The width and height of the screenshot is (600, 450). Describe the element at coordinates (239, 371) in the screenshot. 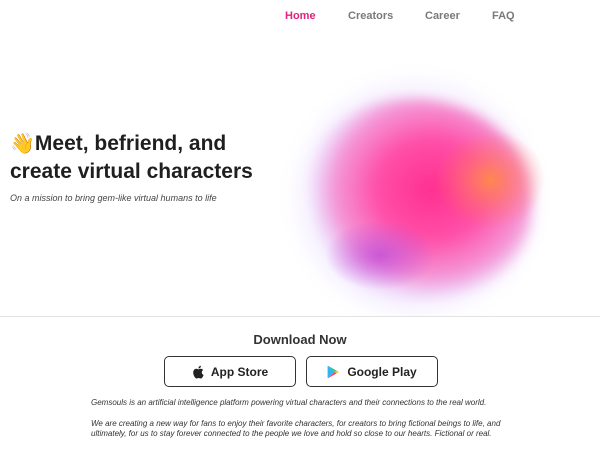

I see `app-store-label: App Store` at that location.